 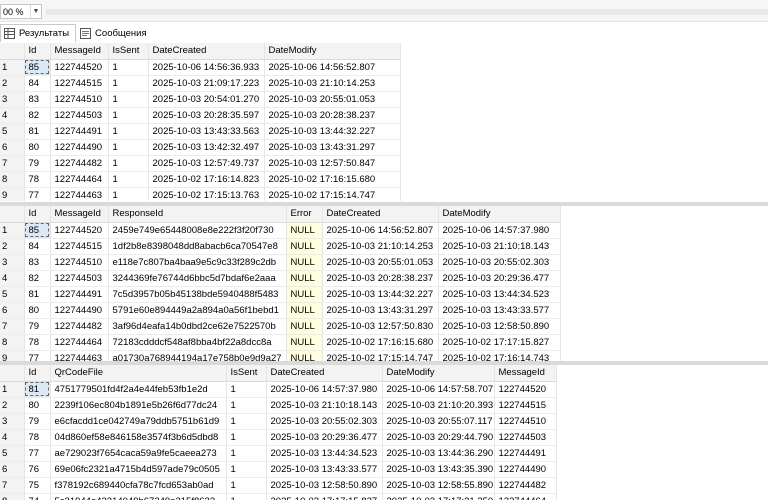 I want to click on table-cell: 2025-10-03 12:57:50.830, so click(x=380, y=326).